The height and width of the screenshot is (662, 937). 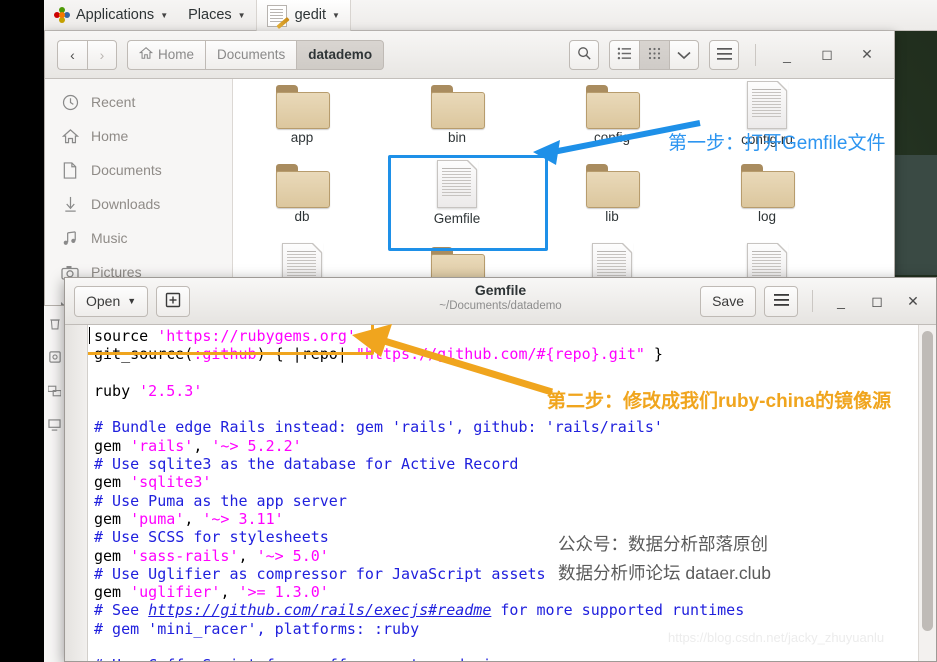 I want to click on forward-button: ›, so click(x=102, y=54).